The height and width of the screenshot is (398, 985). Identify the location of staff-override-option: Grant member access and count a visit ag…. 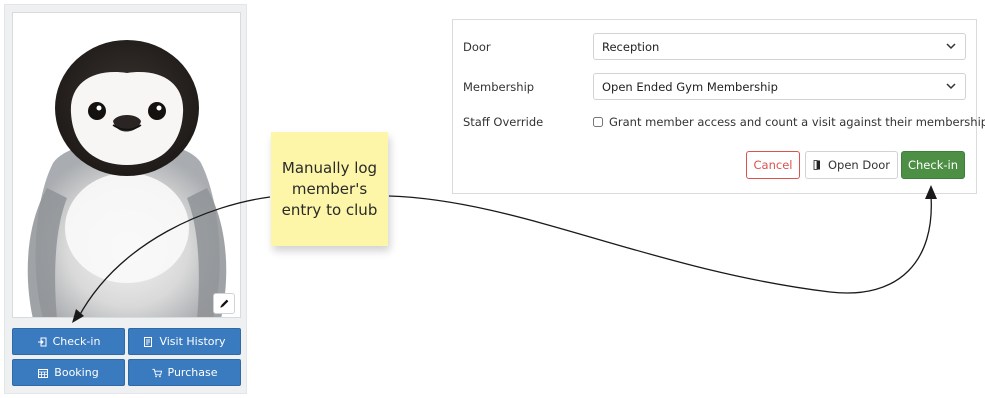
(789, 122).